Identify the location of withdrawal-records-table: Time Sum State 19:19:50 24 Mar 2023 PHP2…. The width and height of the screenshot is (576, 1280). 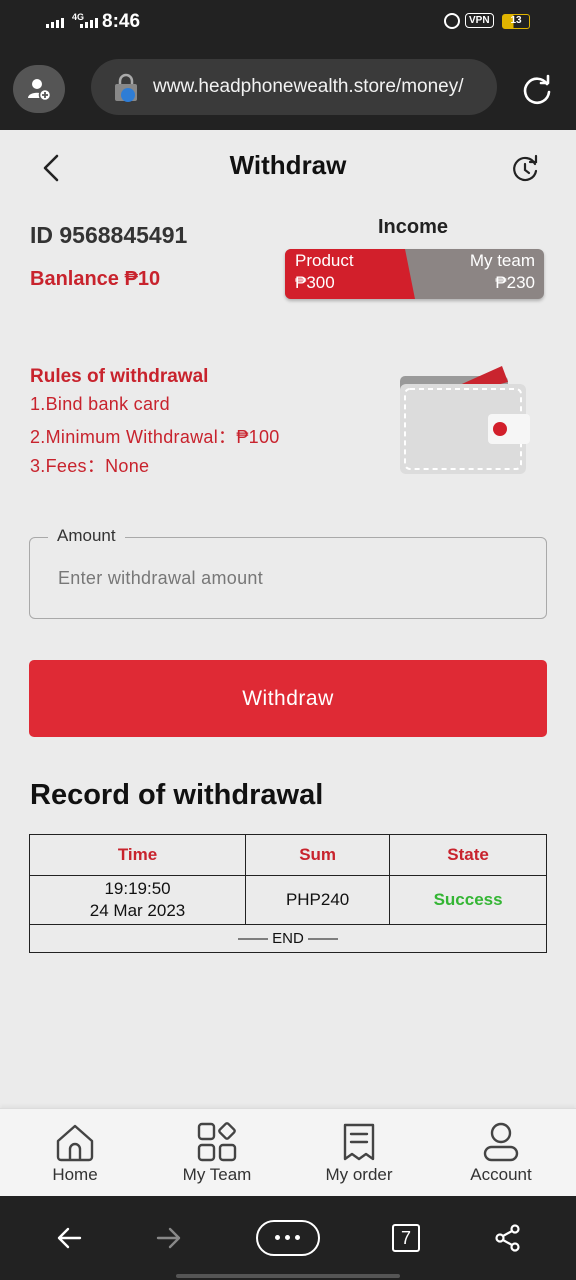
(287, 893).